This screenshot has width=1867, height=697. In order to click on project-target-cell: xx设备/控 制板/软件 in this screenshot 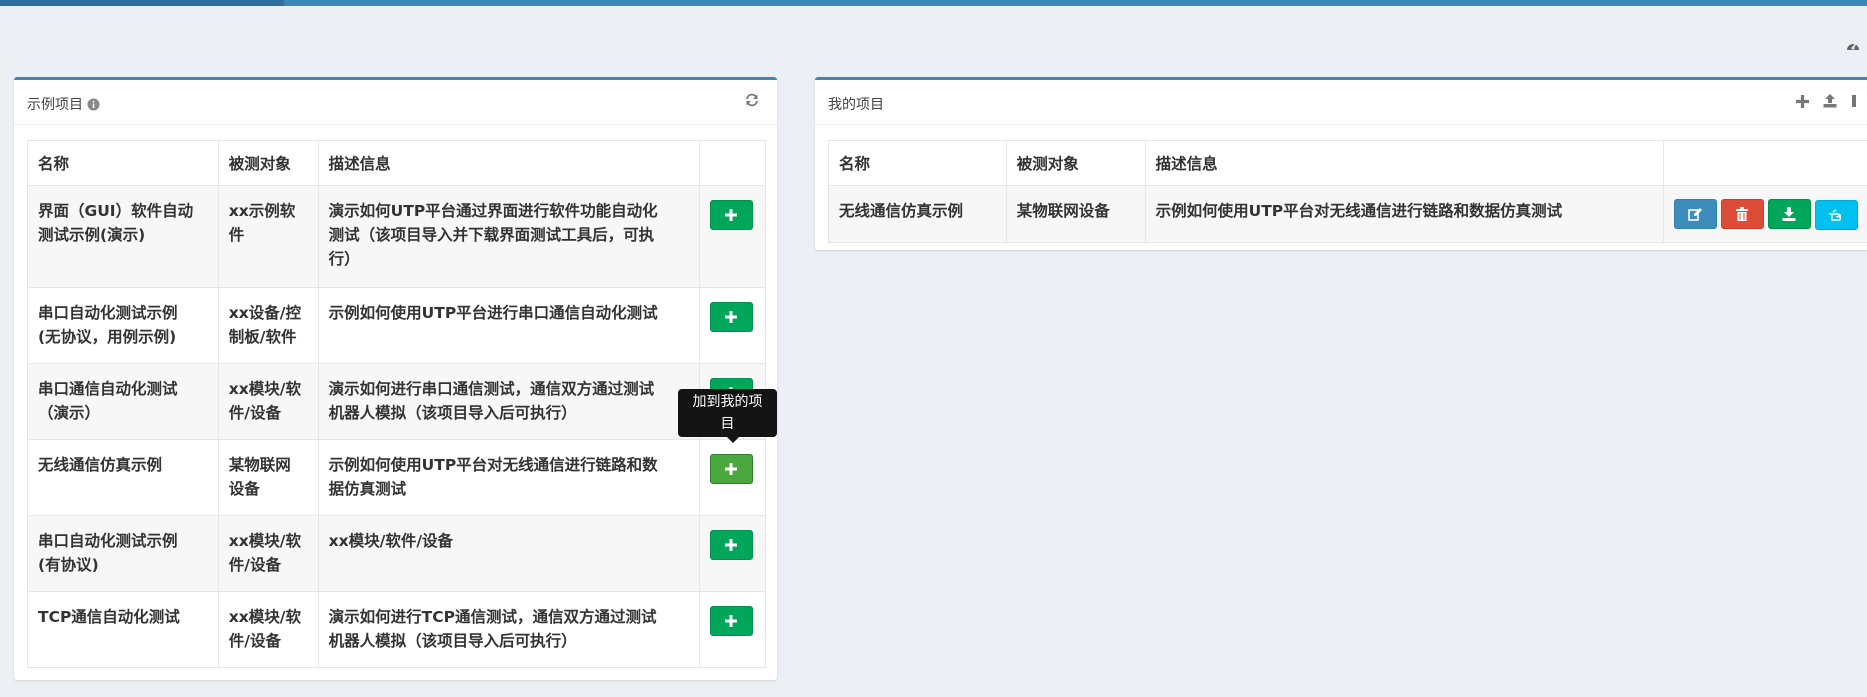, I will do `click(268, 325)`.